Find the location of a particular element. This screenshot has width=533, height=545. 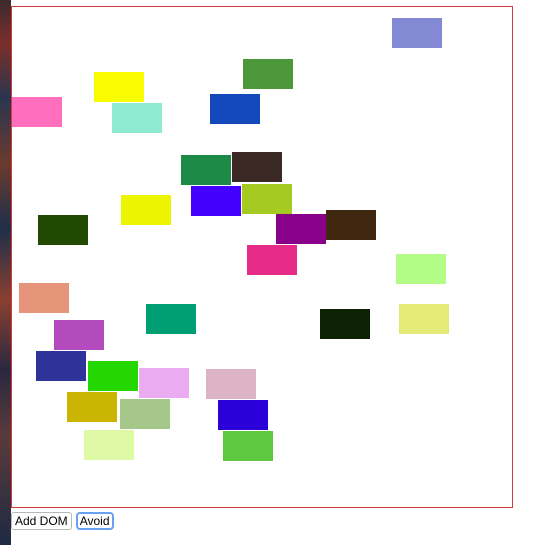

desktop-background is located at coordinates (5, 272).